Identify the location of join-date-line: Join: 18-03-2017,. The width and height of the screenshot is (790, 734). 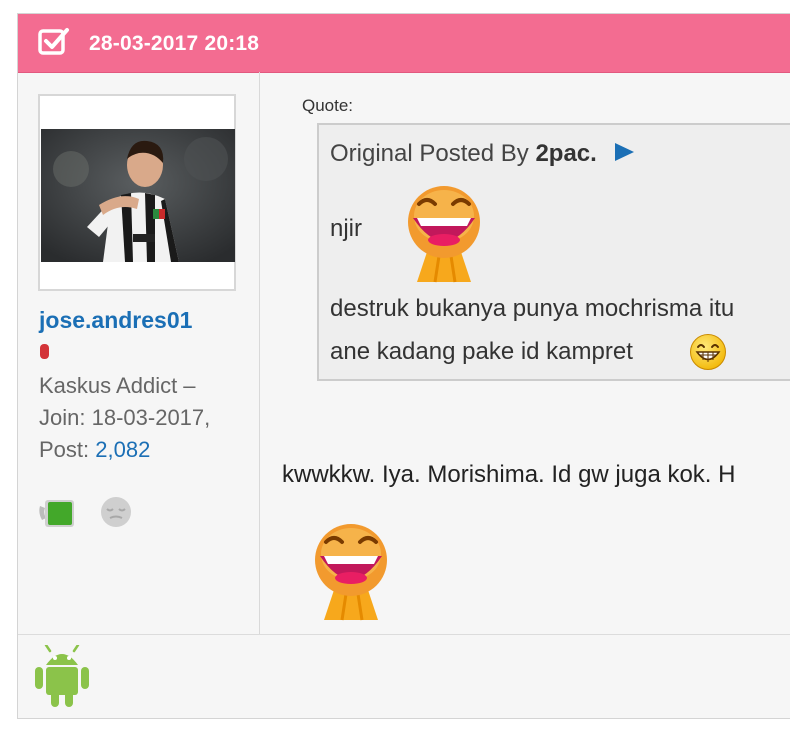
(139, 418).